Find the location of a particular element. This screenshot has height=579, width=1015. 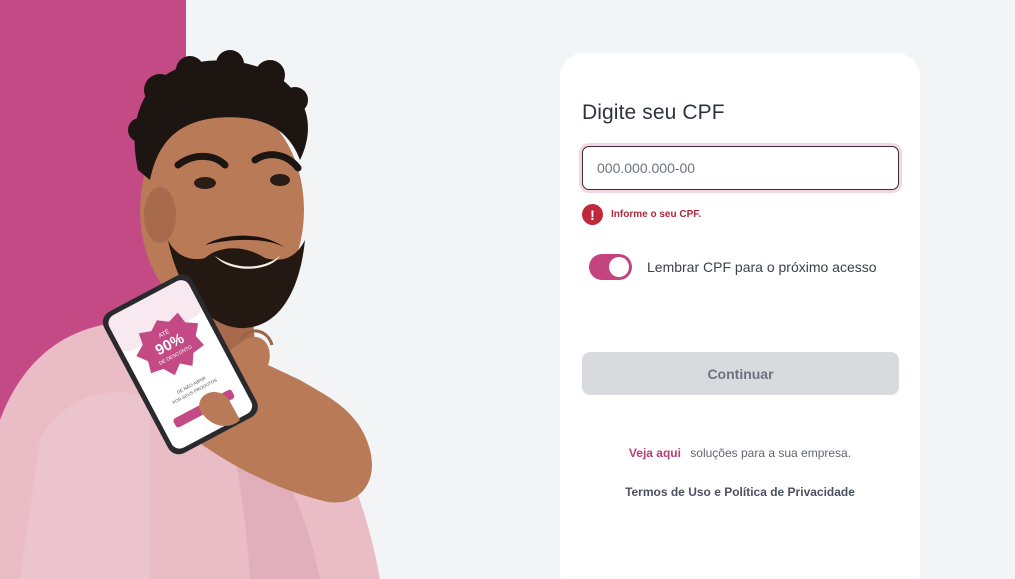

see-here-link: Veja aqui is located at coordinates (655, 453).